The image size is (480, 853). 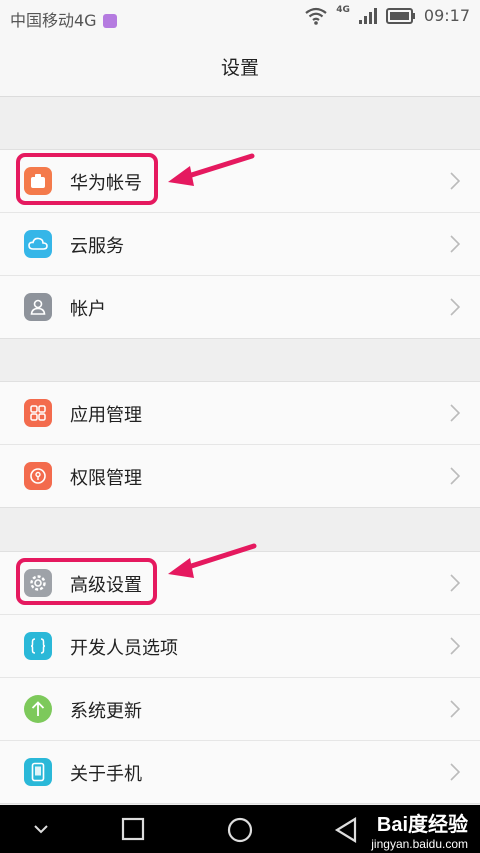 What do you see at coordinates (88, 309) in the screenshot?
I see `settings-item-label: 帐户` at bounding box center [88, 309].